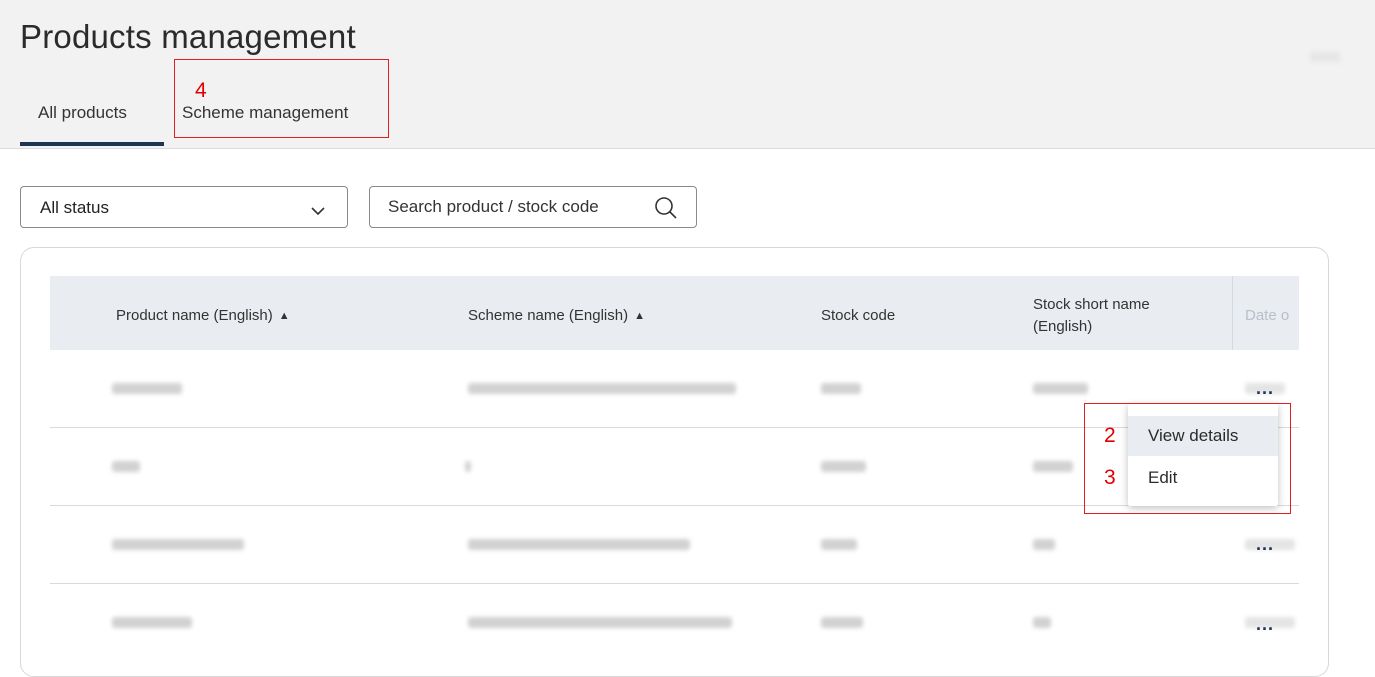  What do you see at coordinates (515, 207) in the screenshot?
I see `search-input` at bounding box center [515, 207].